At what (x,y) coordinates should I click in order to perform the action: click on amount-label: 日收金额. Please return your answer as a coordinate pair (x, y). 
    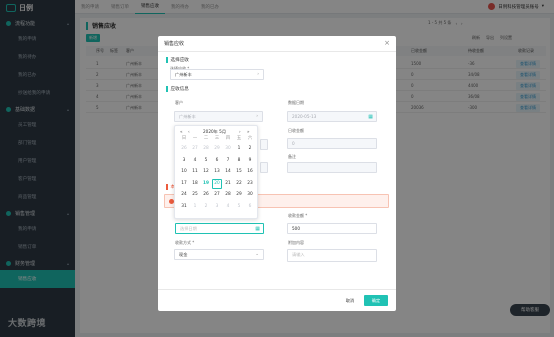
    Looking at the image, I should click on (296, 130).